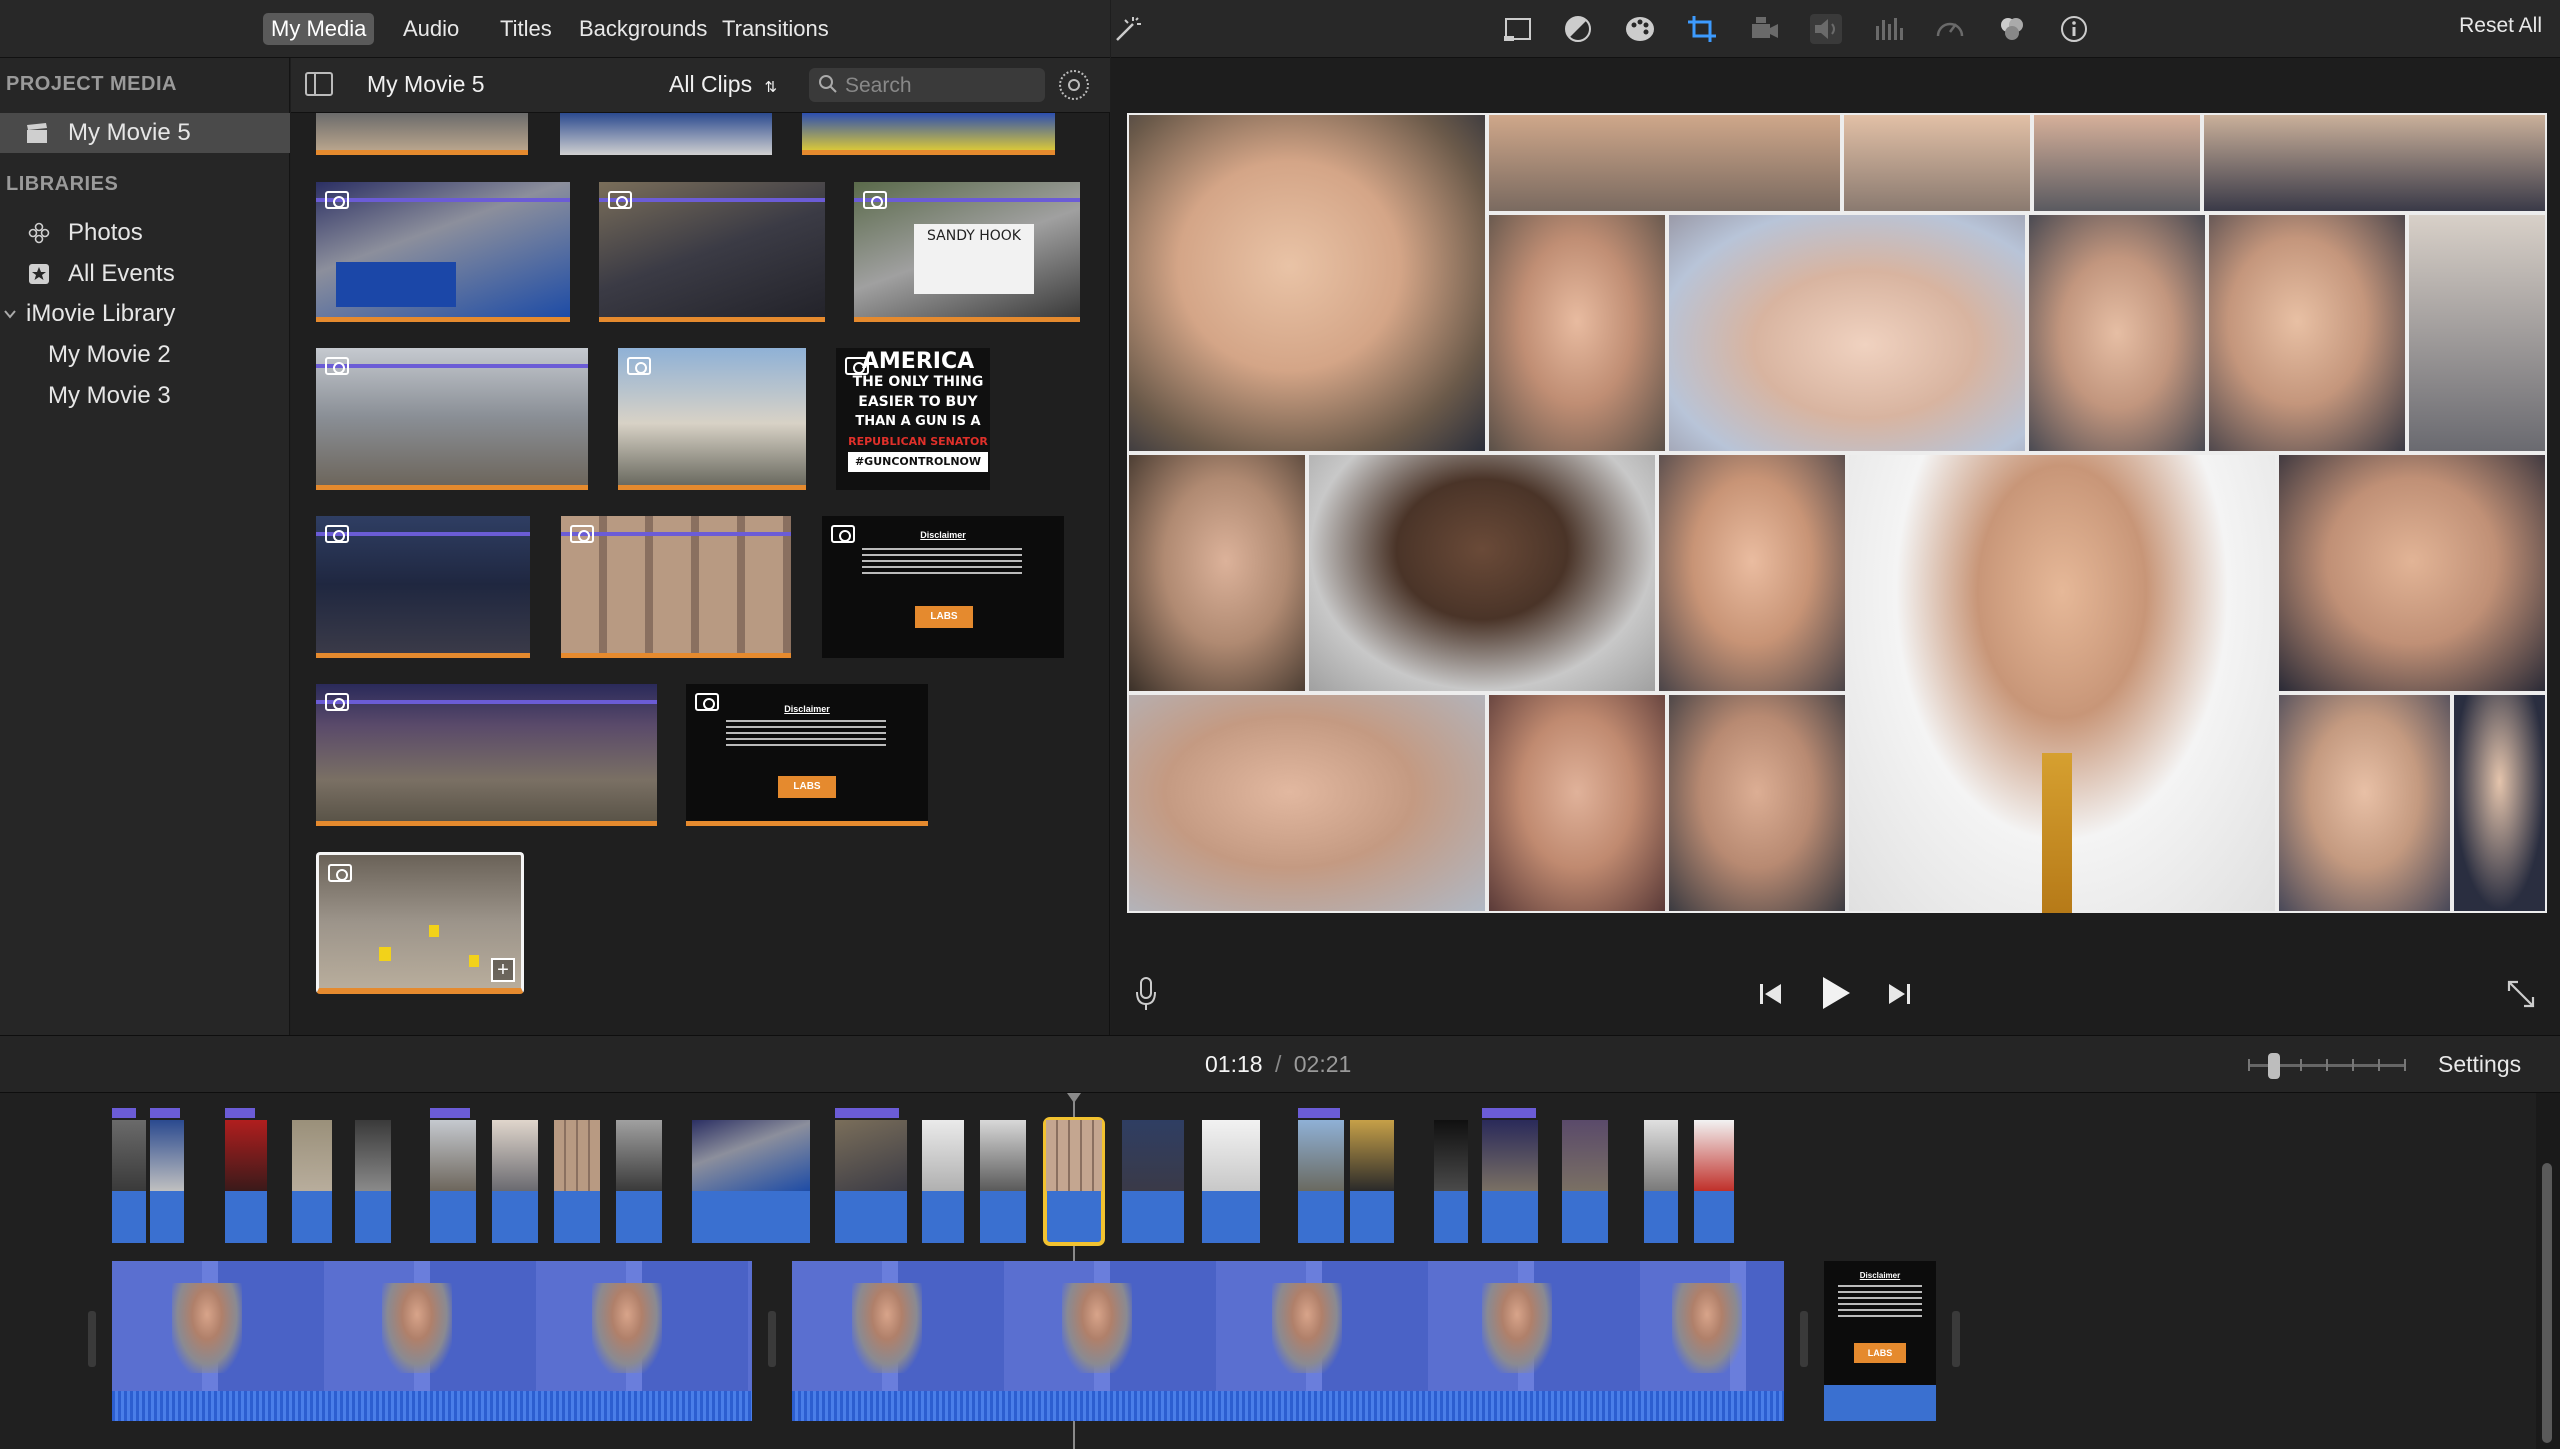 Image resolution: width=2560 pixels, height=1449 pixels. I want to click on crop-icon, so click(1702, 29).